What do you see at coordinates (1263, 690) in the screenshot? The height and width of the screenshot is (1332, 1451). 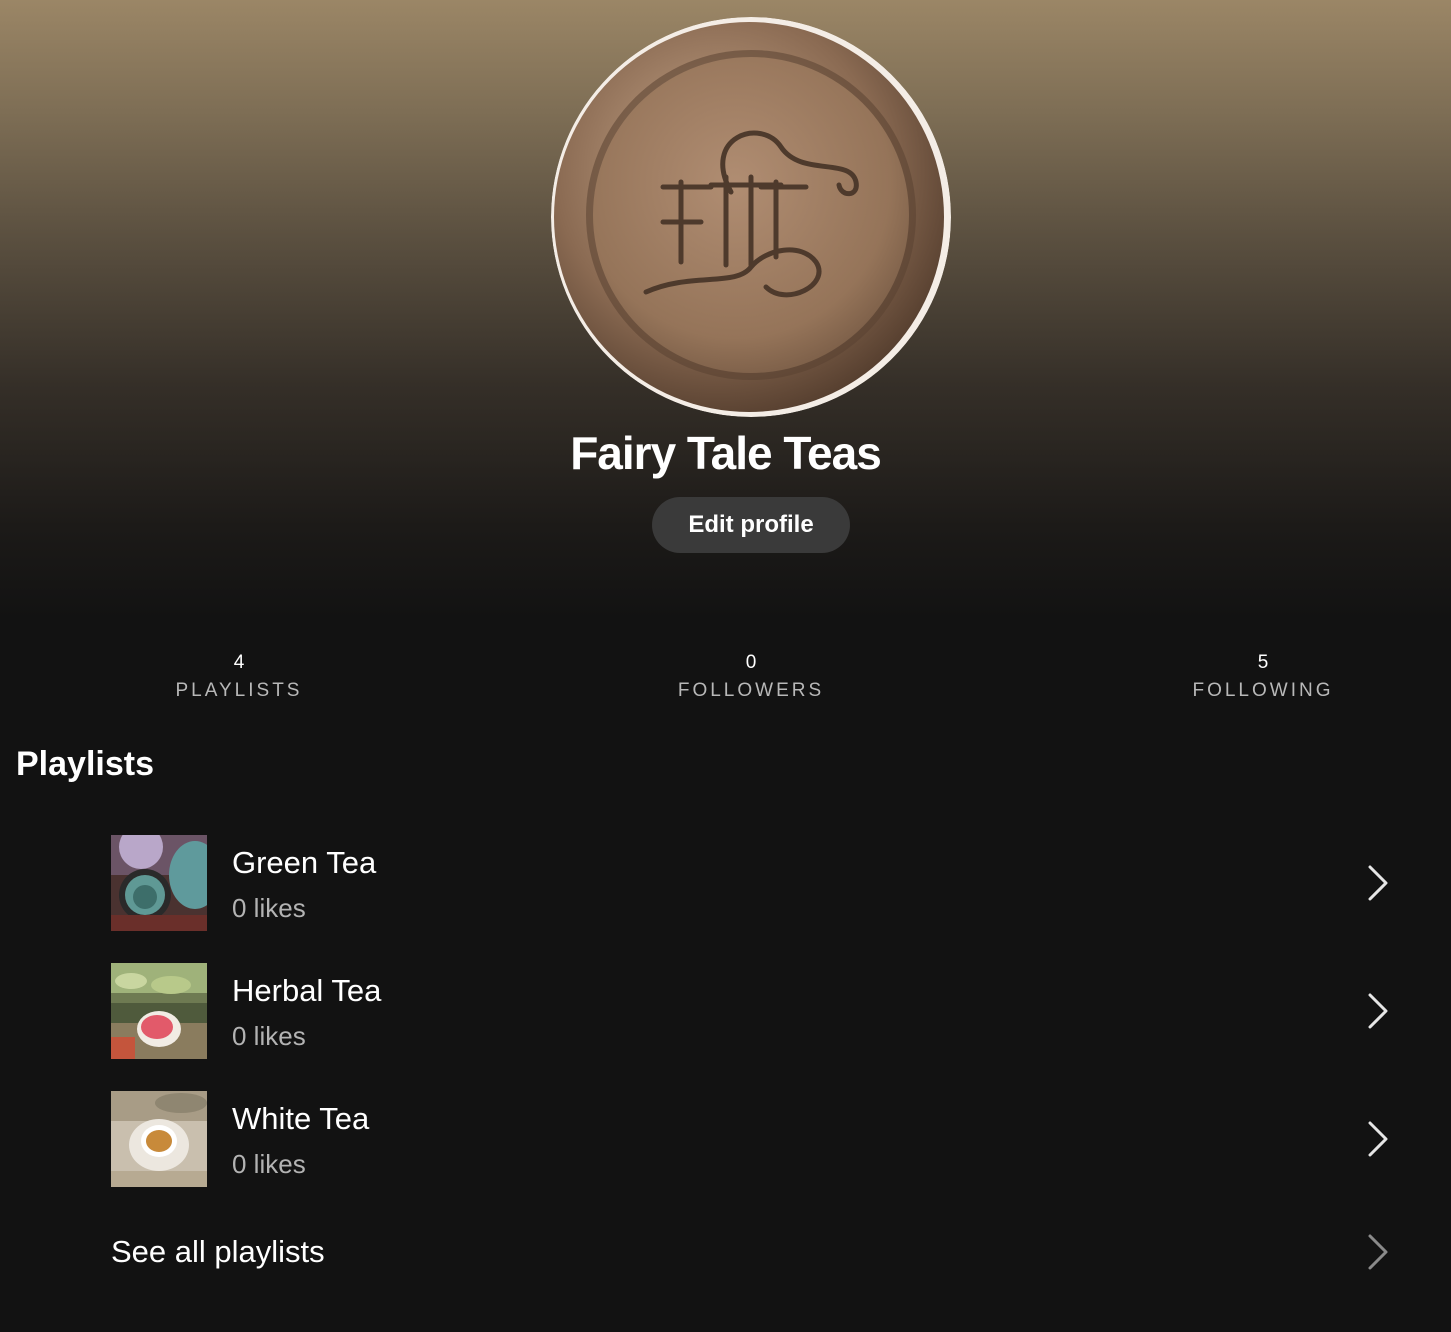 I see `stat-label: FOLLOWING` at bounding box center [1263, 690].